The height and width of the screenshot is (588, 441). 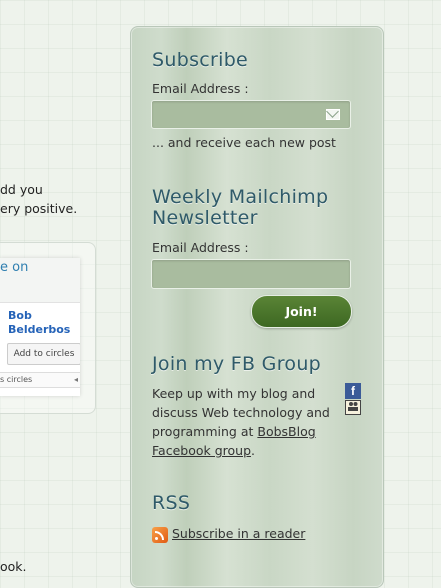 I want to click on profile-name-link: Bob Belderbos, so click(x=39, y=323).